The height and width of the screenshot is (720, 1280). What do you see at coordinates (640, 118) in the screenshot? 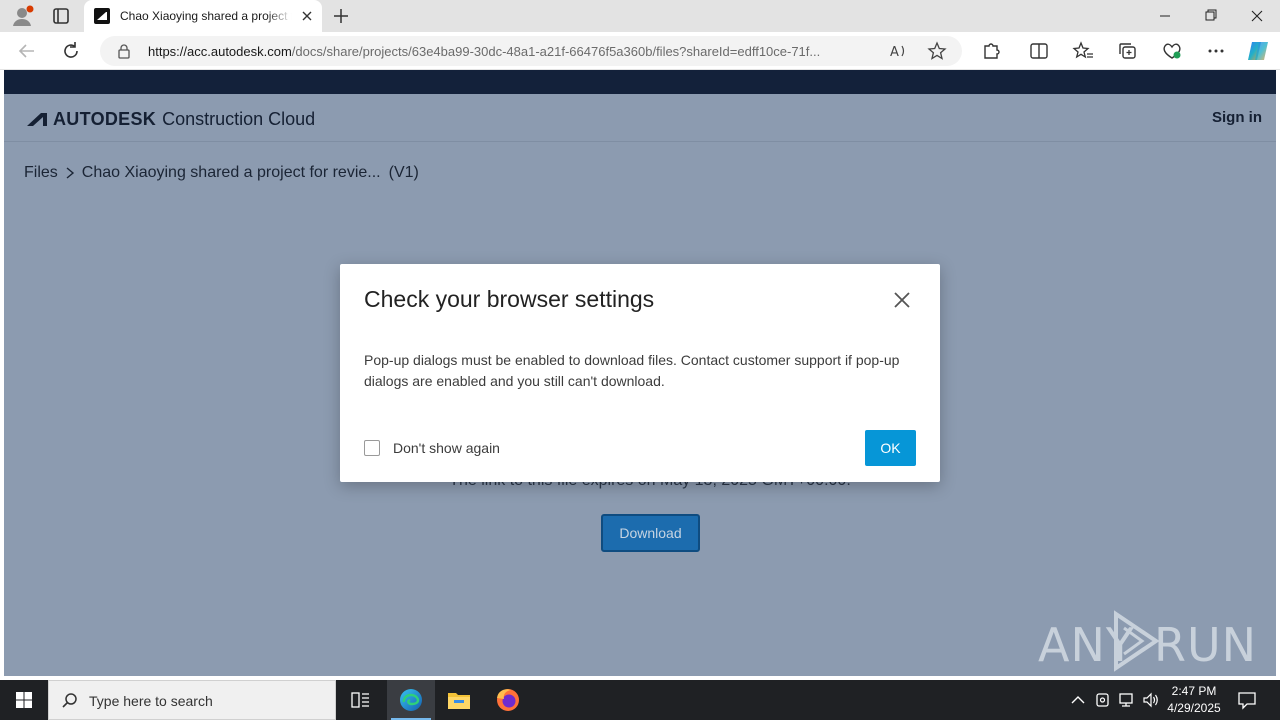
I see `app-header: AUTODESK Construction Cloud Sign in` at bounding box center [640, 118].